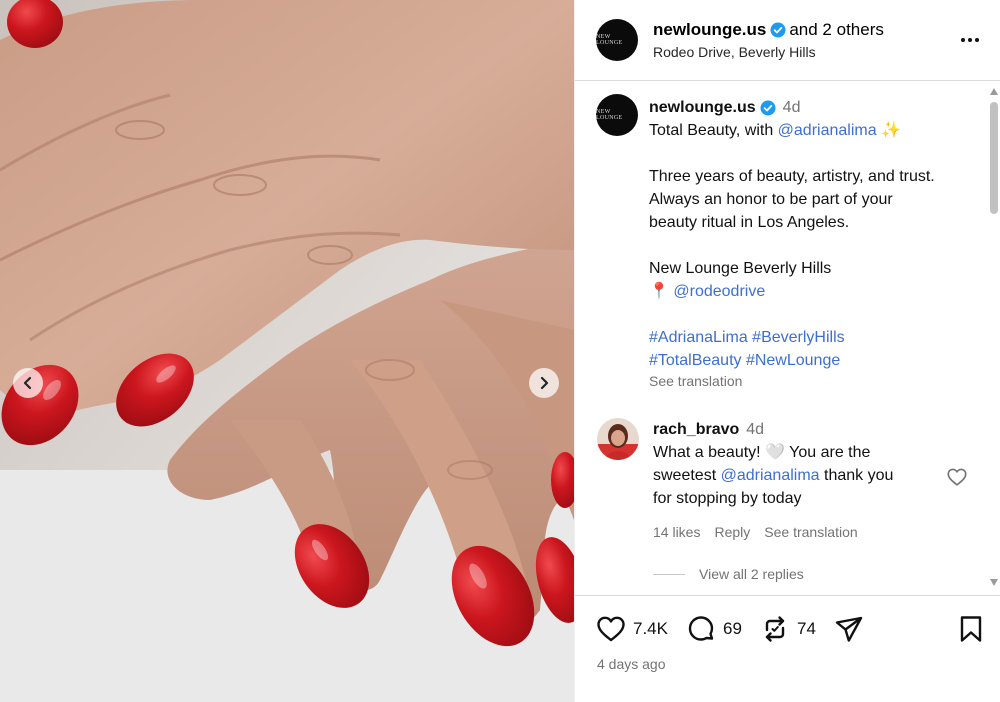 This screenshot has height=702, width=1000. Describe the element at coordinates (888, 130) in the screenshot. I see `sparkles-icon: ✨` at that location.